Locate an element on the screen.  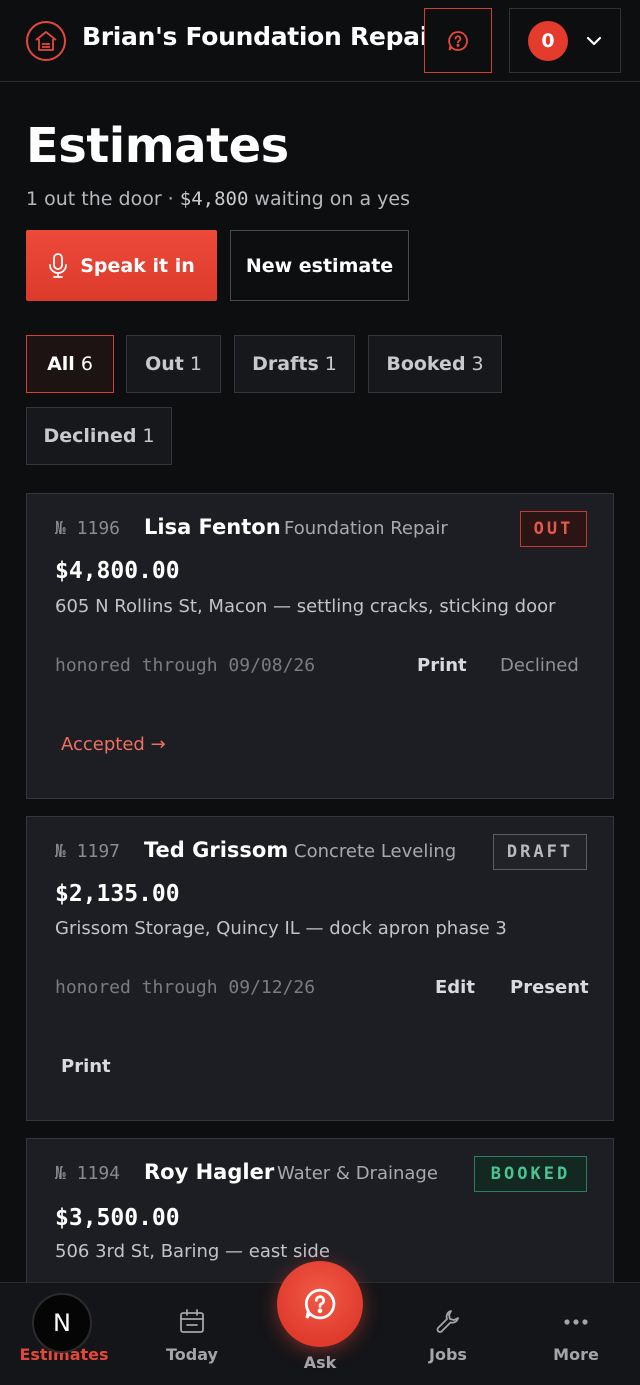
status-badge: OUT is located at coordinates (553, 529).